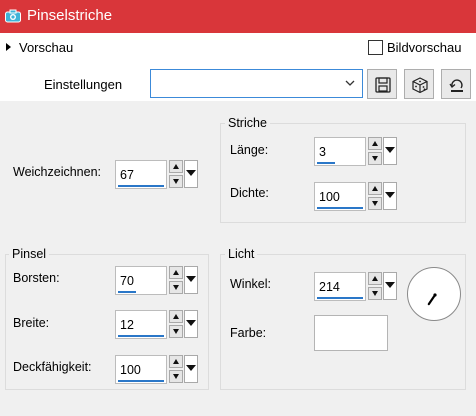 This screenshot has width=476, height=416. I want to click on settings-label: Einstellungen, so click(83, 84).